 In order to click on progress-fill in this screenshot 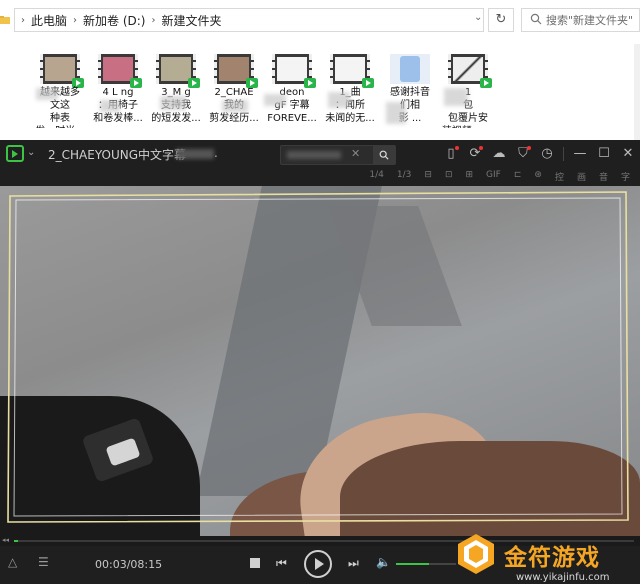, I will do `click(16, 541)`.